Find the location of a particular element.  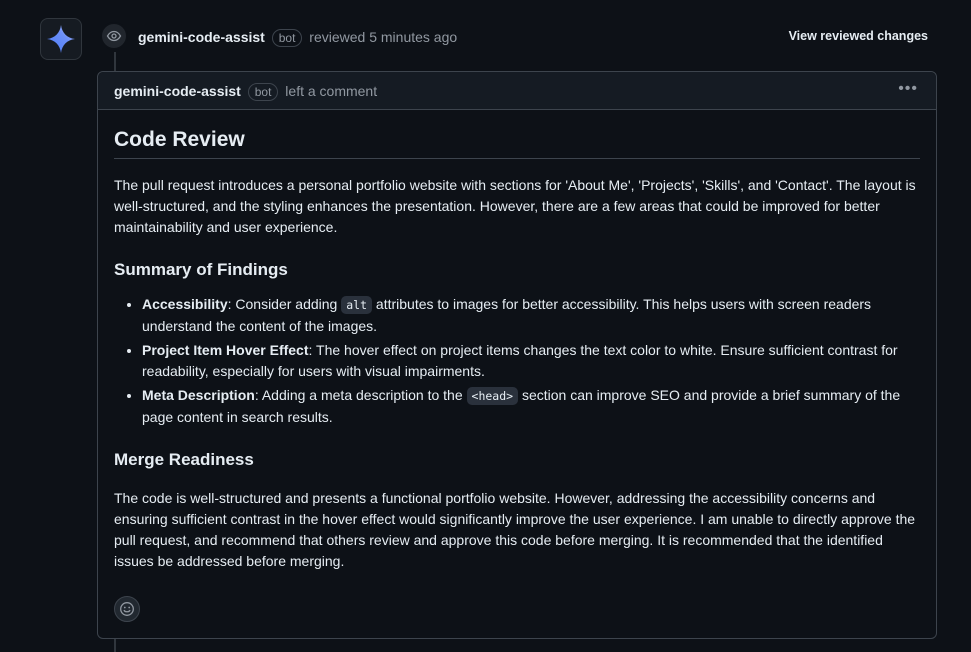

comment-author-link: gemini-code-assist is located at coordinates (177, 91).